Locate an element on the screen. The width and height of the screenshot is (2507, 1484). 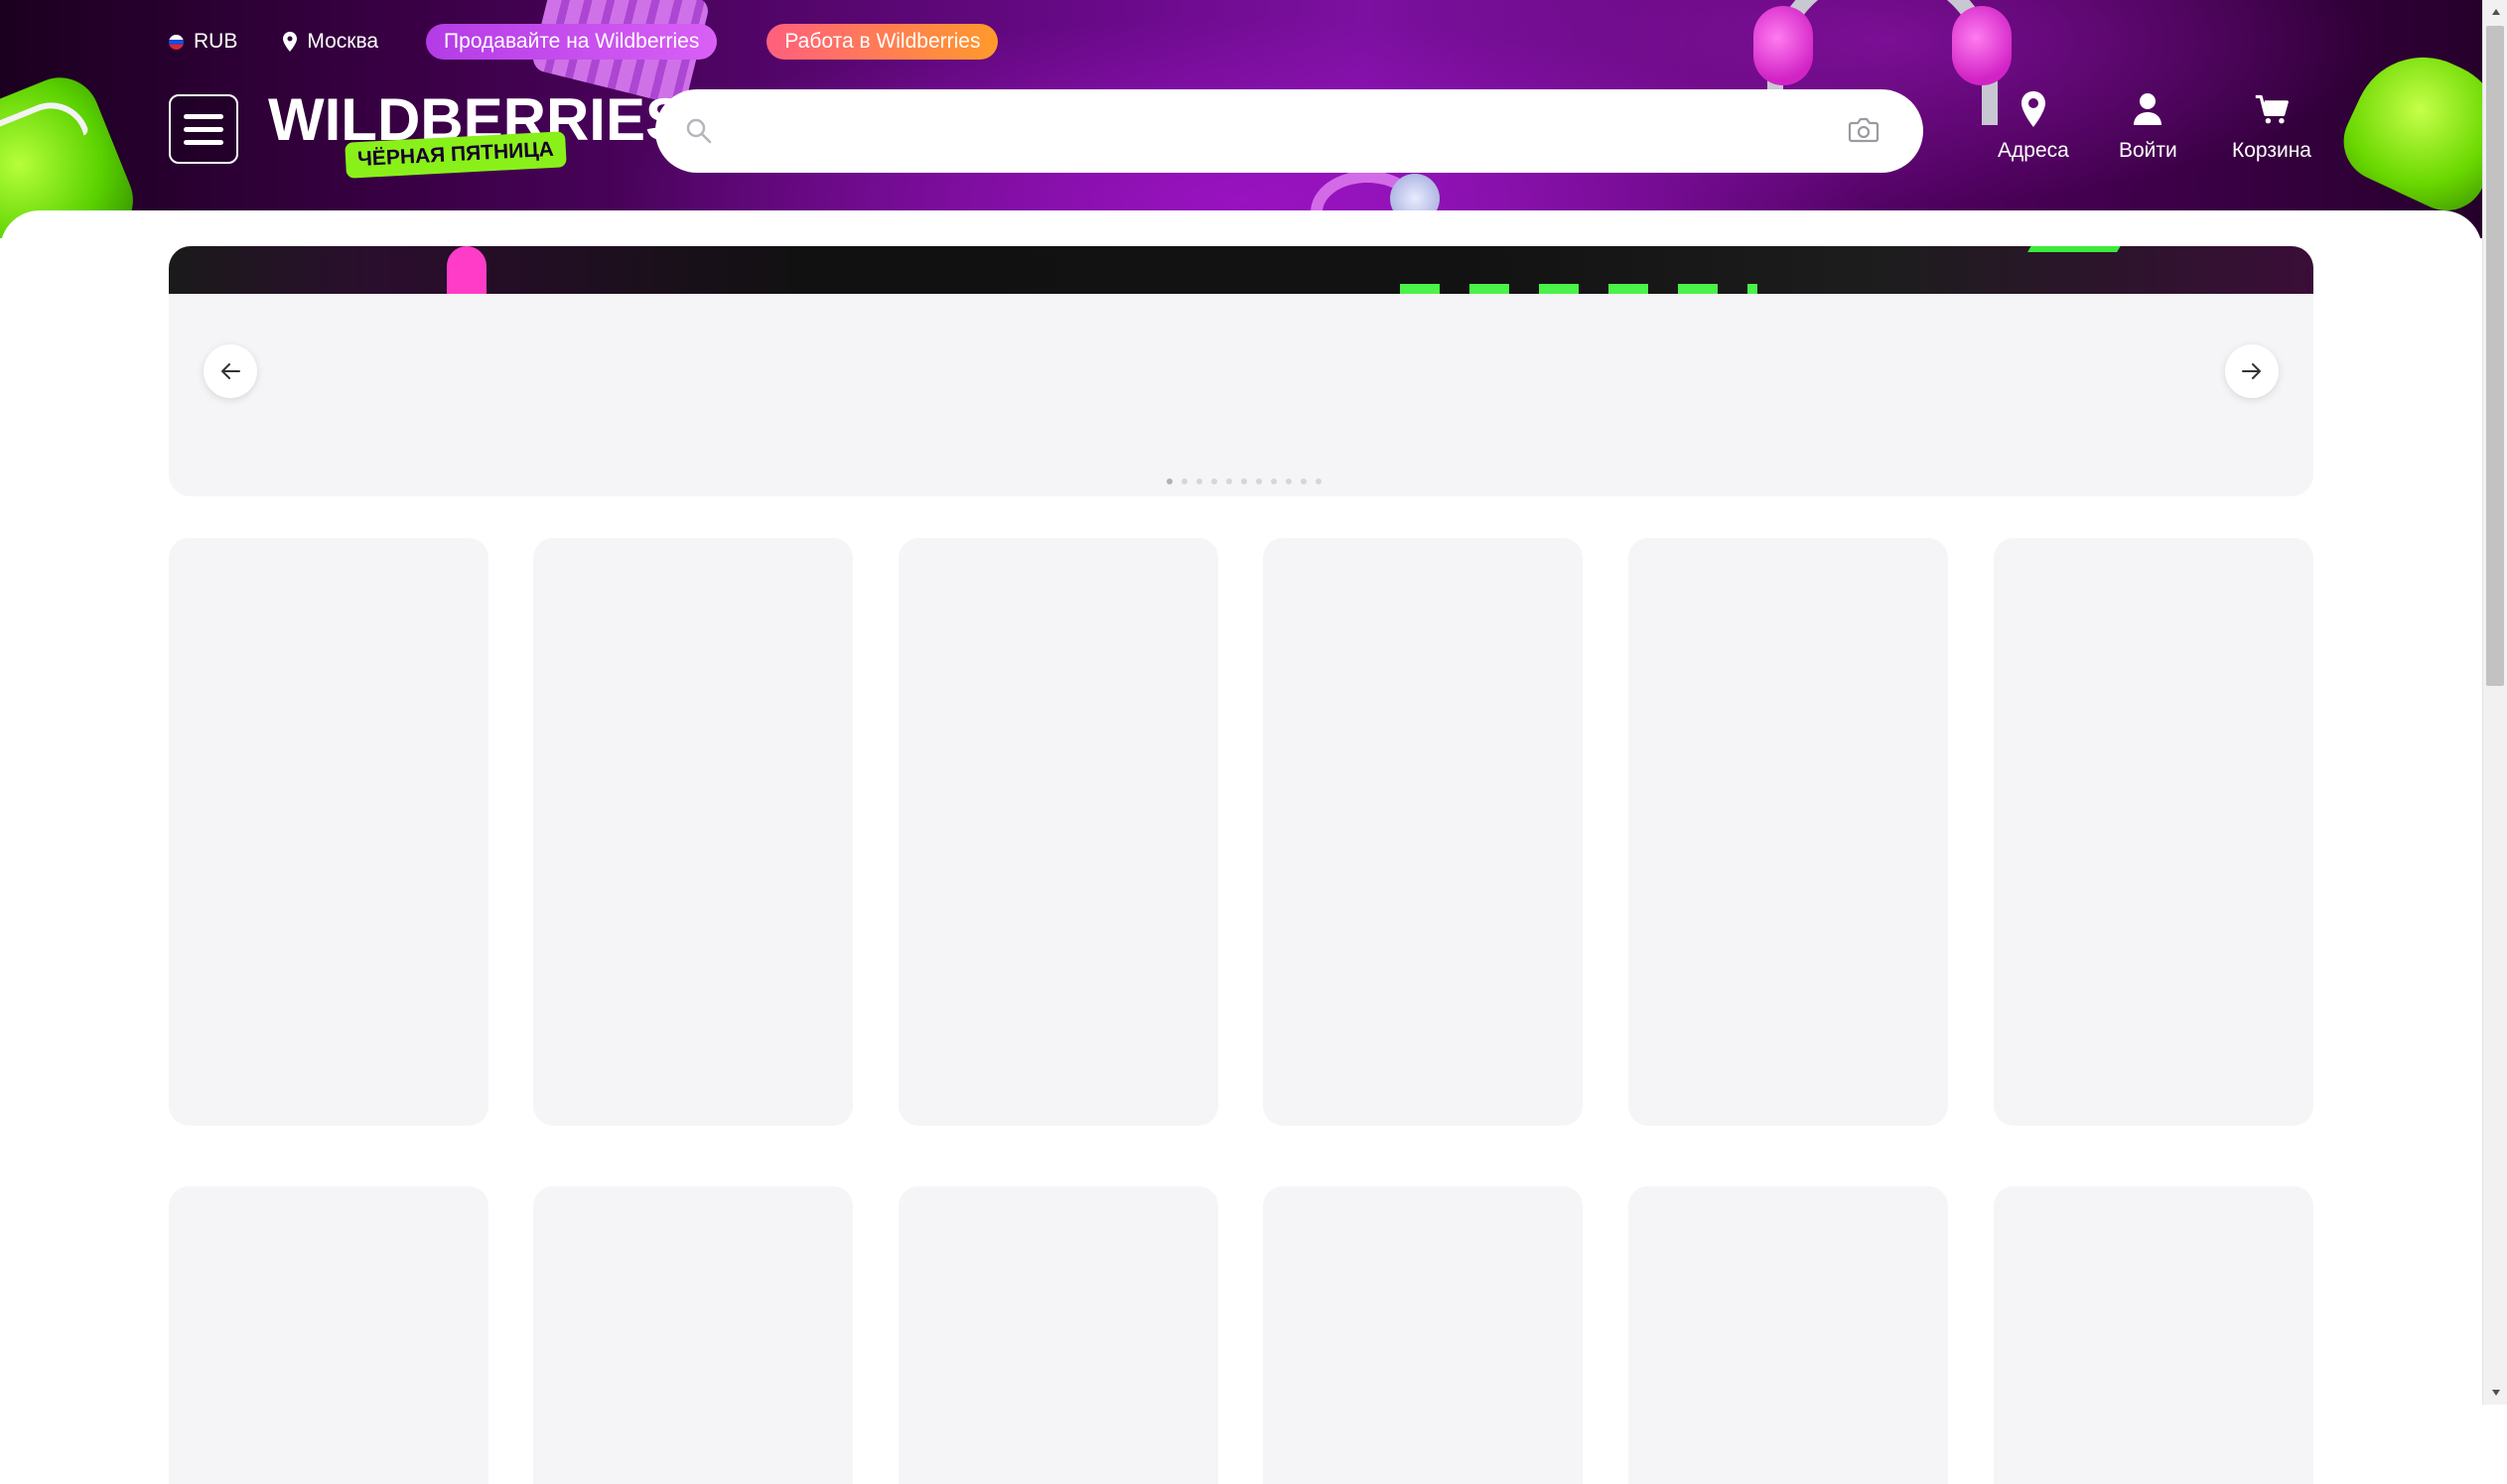
login-label: Войти is located at coordinates (2148, 150).